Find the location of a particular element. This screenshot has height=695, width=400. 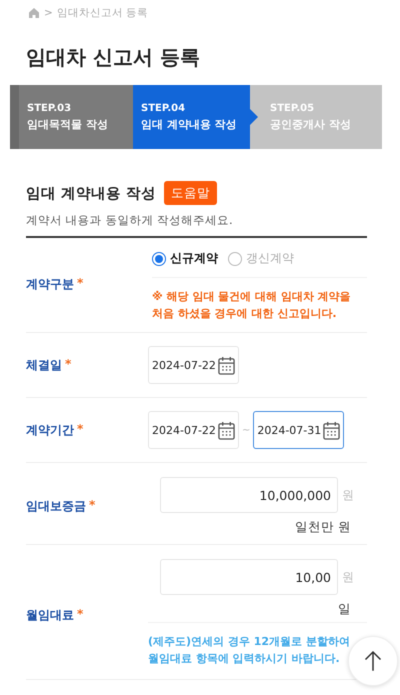

up-arrow-icon is located at coordinates (373, 661).